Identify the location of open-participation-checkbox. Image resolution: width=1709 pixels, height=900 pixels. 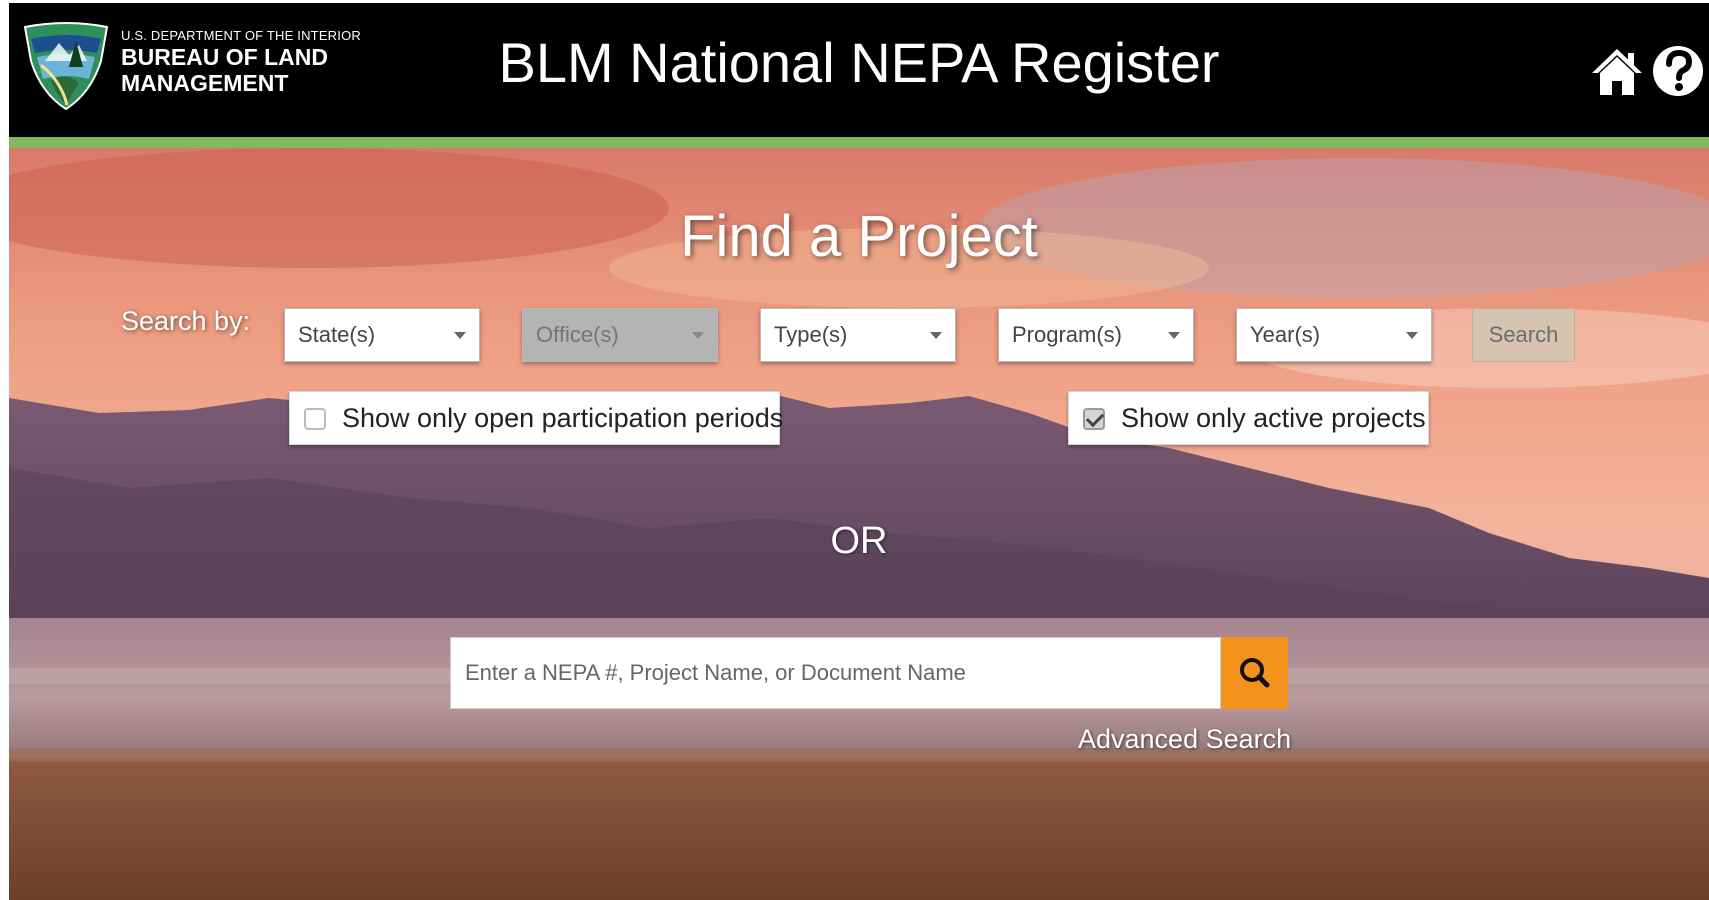
(315, 419).